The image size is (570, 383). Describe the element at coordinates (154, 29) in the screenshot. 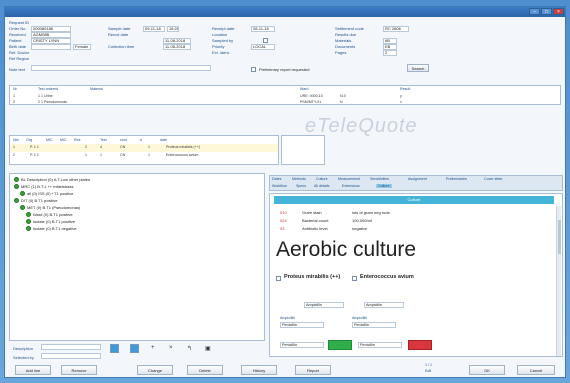

I see `sample-date-field: 09-11-18` at that location.